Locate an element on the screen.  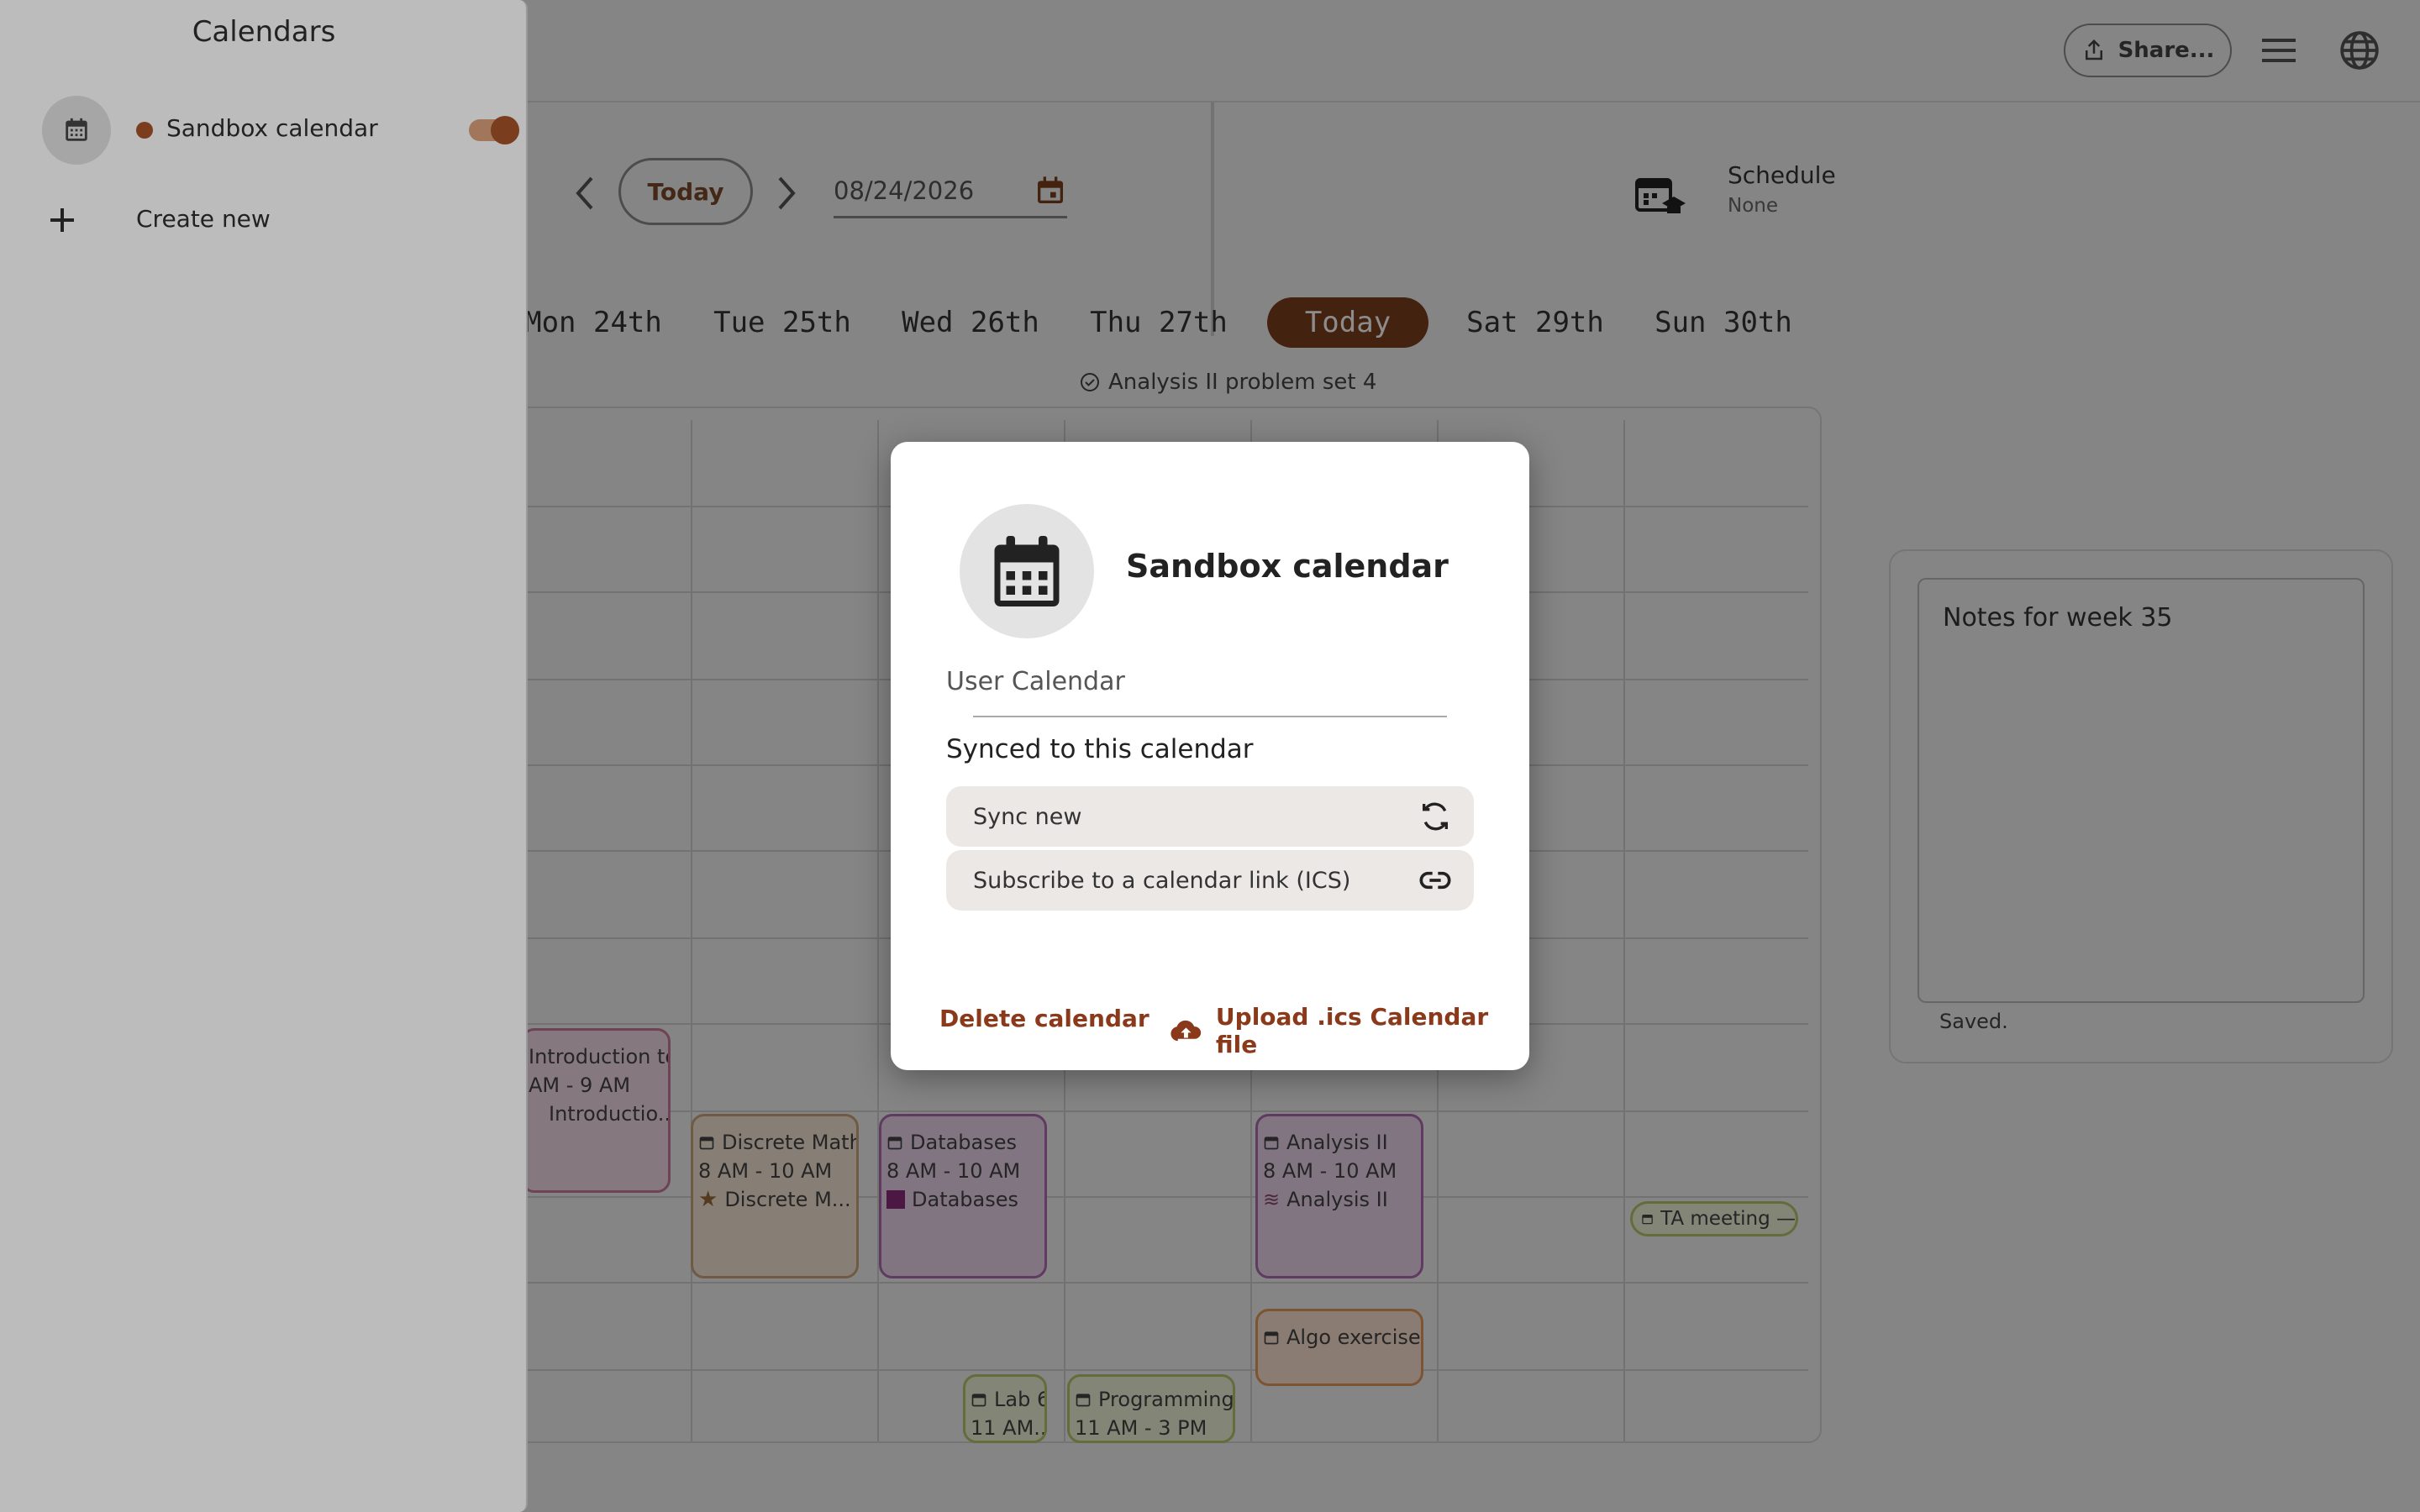
link-icon is located at coordinates (1435, 880).